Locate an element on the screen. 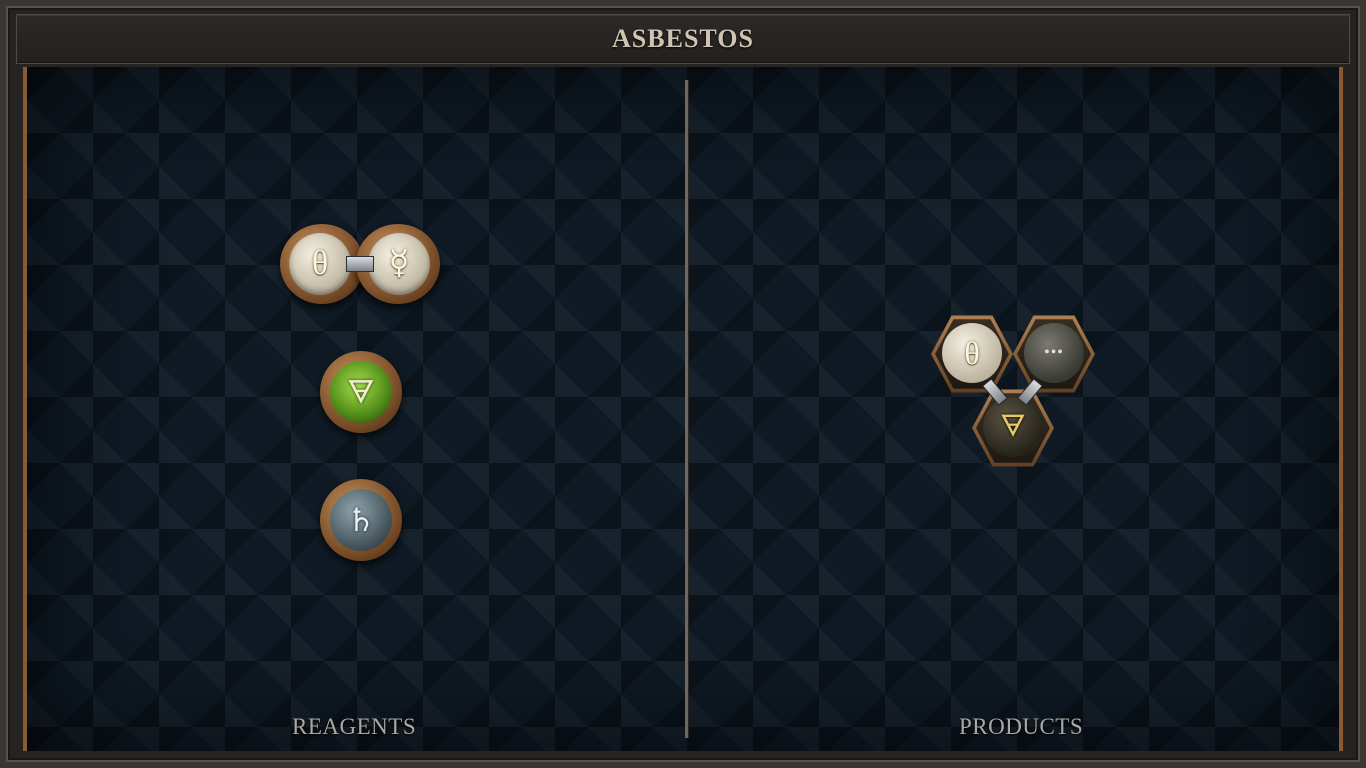  panel-divider is located at coordinates (686, 409).